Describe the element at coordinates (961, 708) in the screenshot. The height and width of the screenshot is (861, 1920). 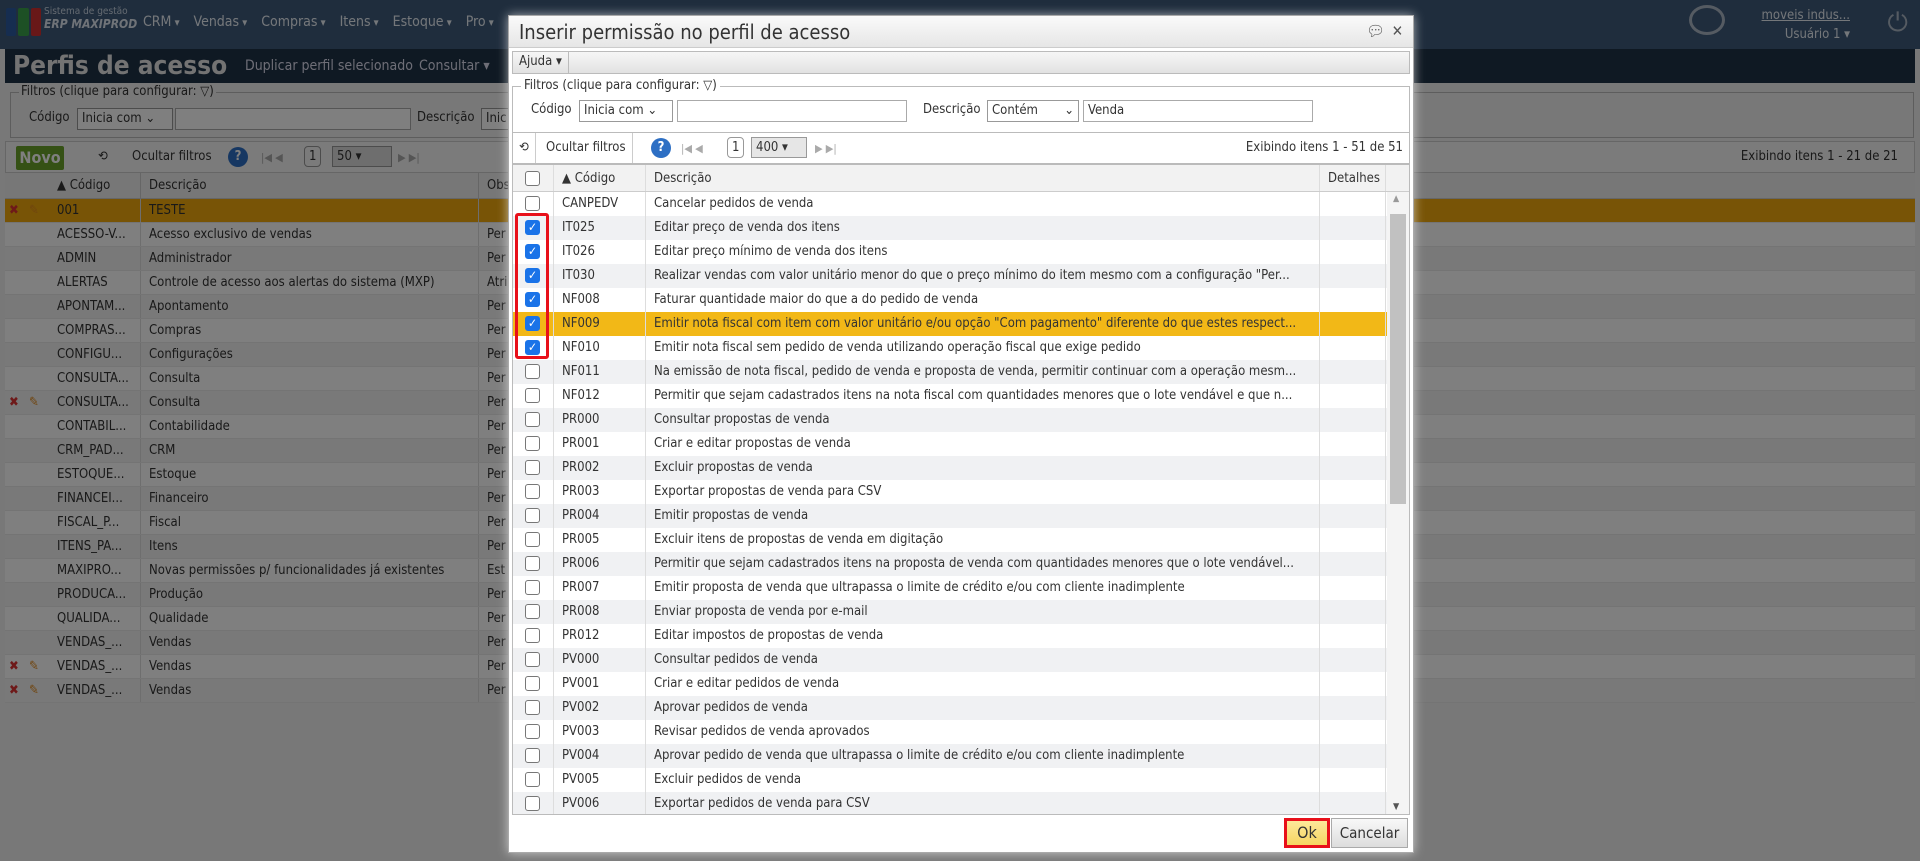
I see `permission-row: PV002 Aprovar pedidos de venda` at that location.